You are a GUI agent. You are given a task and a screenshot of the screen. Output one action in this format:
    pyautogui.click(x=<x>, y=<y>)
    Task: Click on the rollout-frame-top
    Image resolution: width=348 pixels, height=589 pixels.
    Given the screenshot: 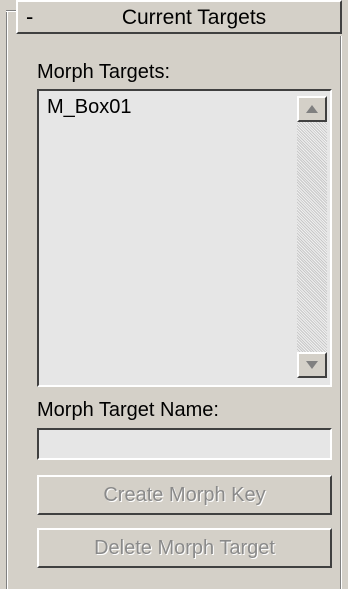 What is the action you would take?
    pyautogui.click(x=11, y=11)
    